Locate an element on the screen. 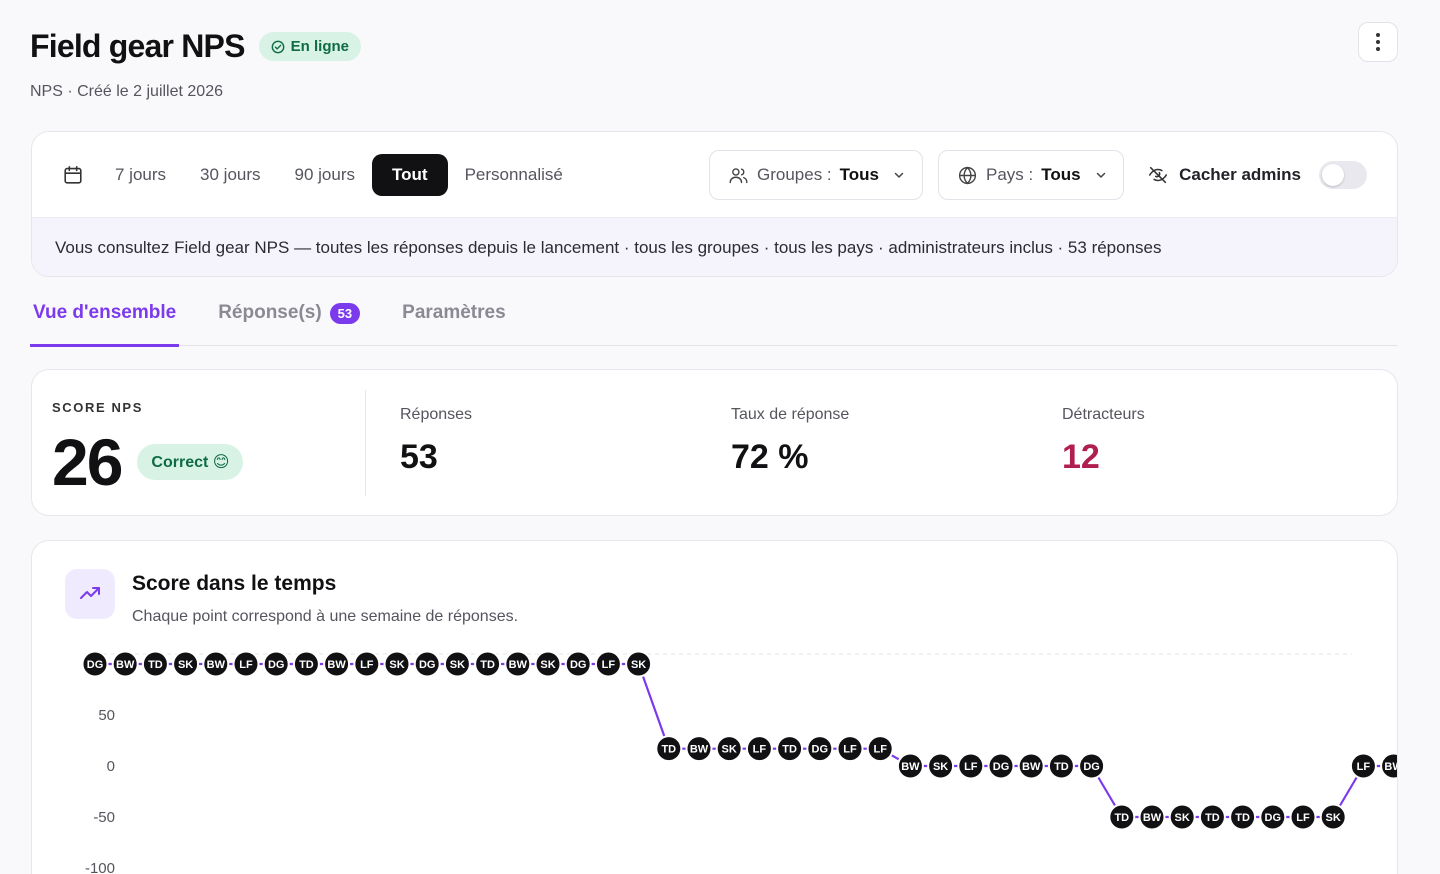 The width and height of the screenshot is (1440, 874). countries-dropdown: Pays : Tous is located at coordinates (1031, 175).